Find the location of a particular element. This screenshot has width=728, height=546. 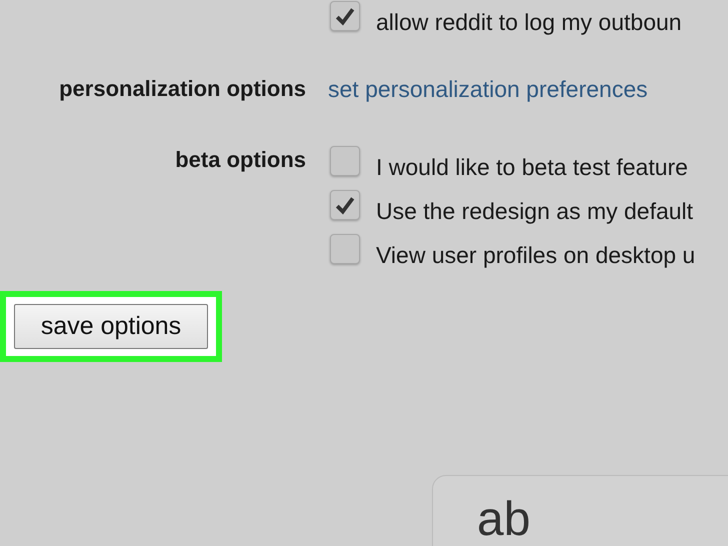

option-label: View user profiles on desktop u is located at coordinates (536, 255).